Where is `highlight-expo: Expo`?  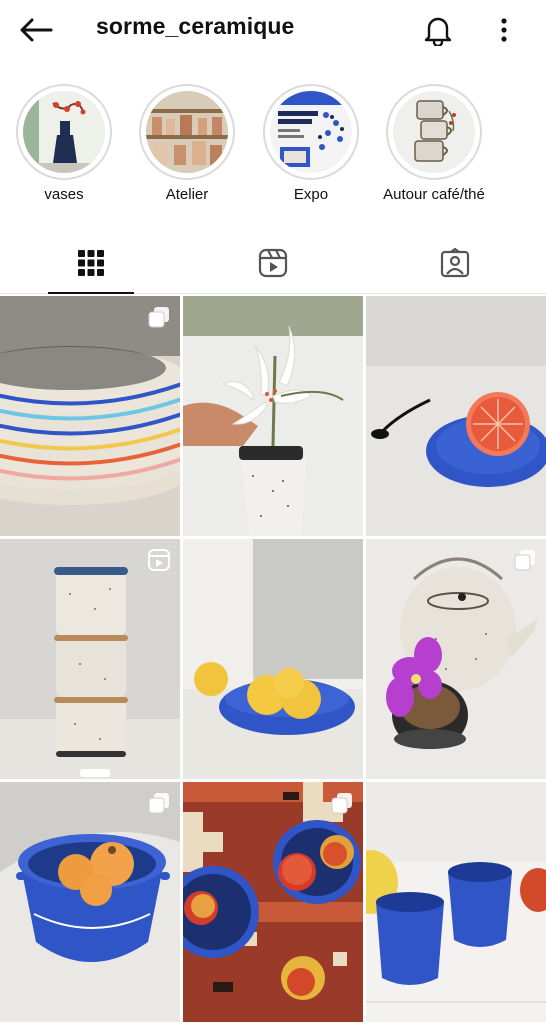
highlight-expo: Expo is located at coordinates (311, 143).